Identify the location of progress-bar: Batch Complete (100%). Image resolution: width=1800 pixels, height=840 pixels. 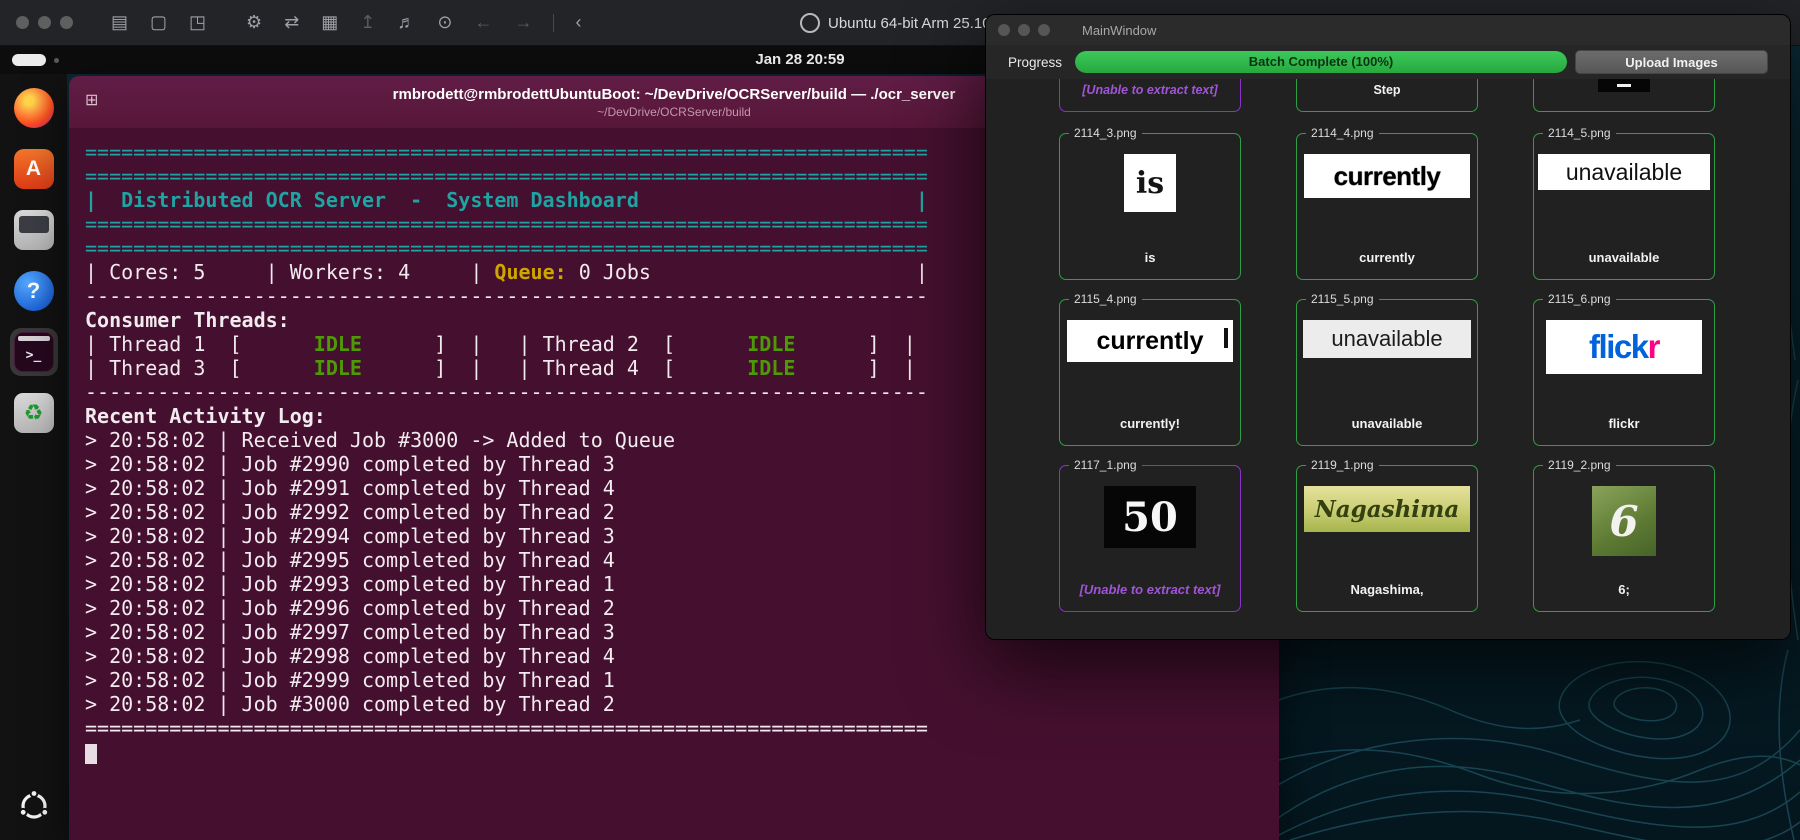
(1321, 62).